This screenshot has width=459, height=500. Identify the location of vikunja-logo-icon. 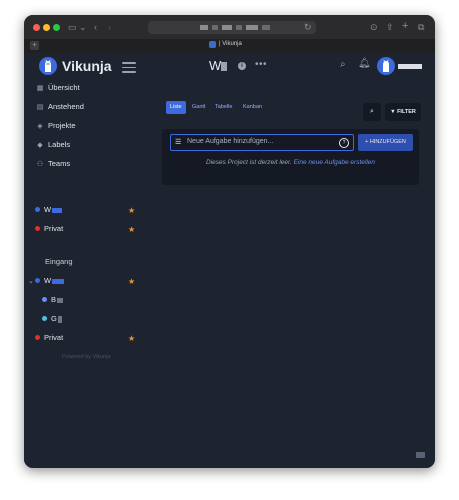
(48, 66).